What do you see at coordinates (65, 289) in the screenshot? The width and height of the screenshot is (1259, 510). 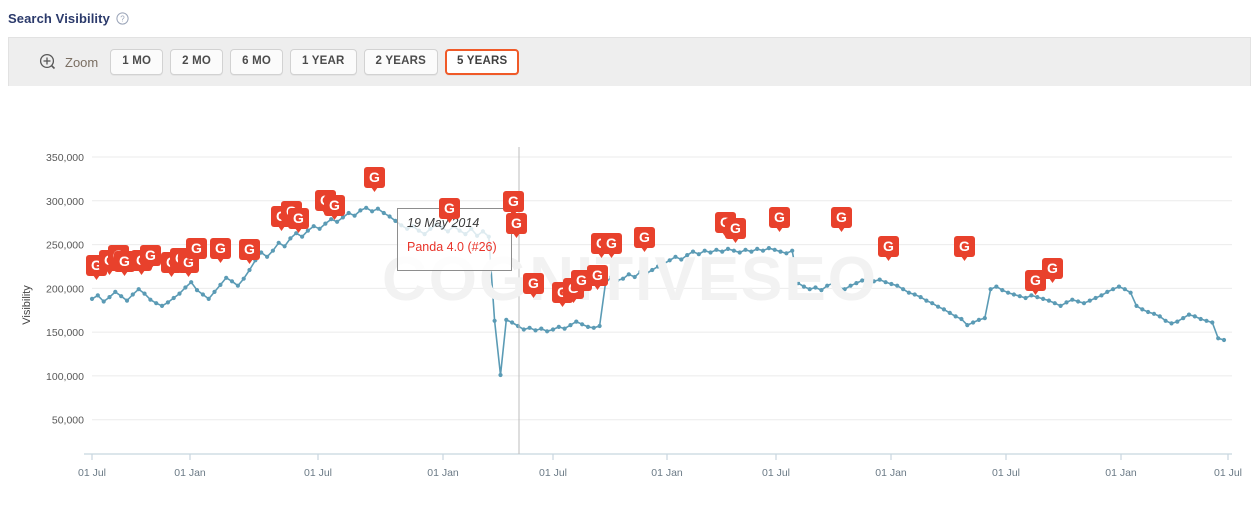 I see `y-axis-tick-label: 200,000` at bounding box center [65, 289].